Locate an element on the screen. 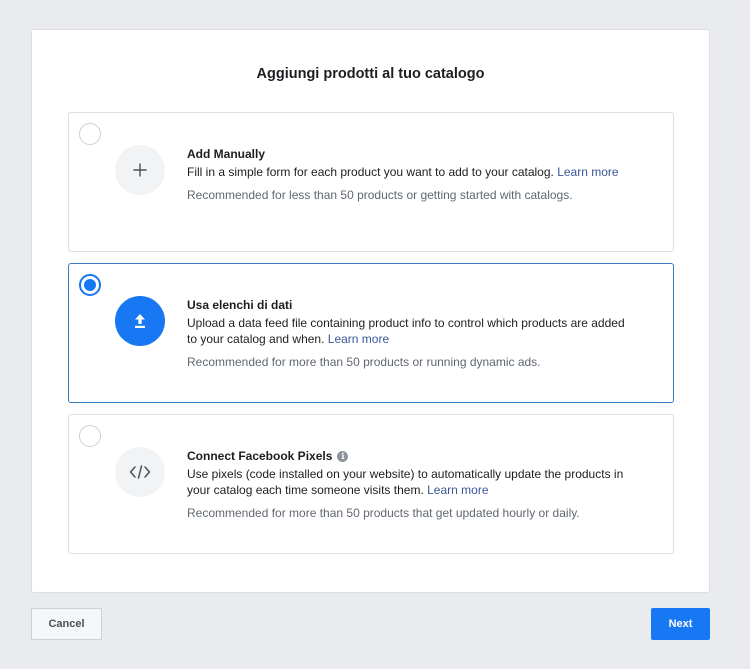  option-title-text: Connect Facebook Pixels is located at coordinates (260, 456).